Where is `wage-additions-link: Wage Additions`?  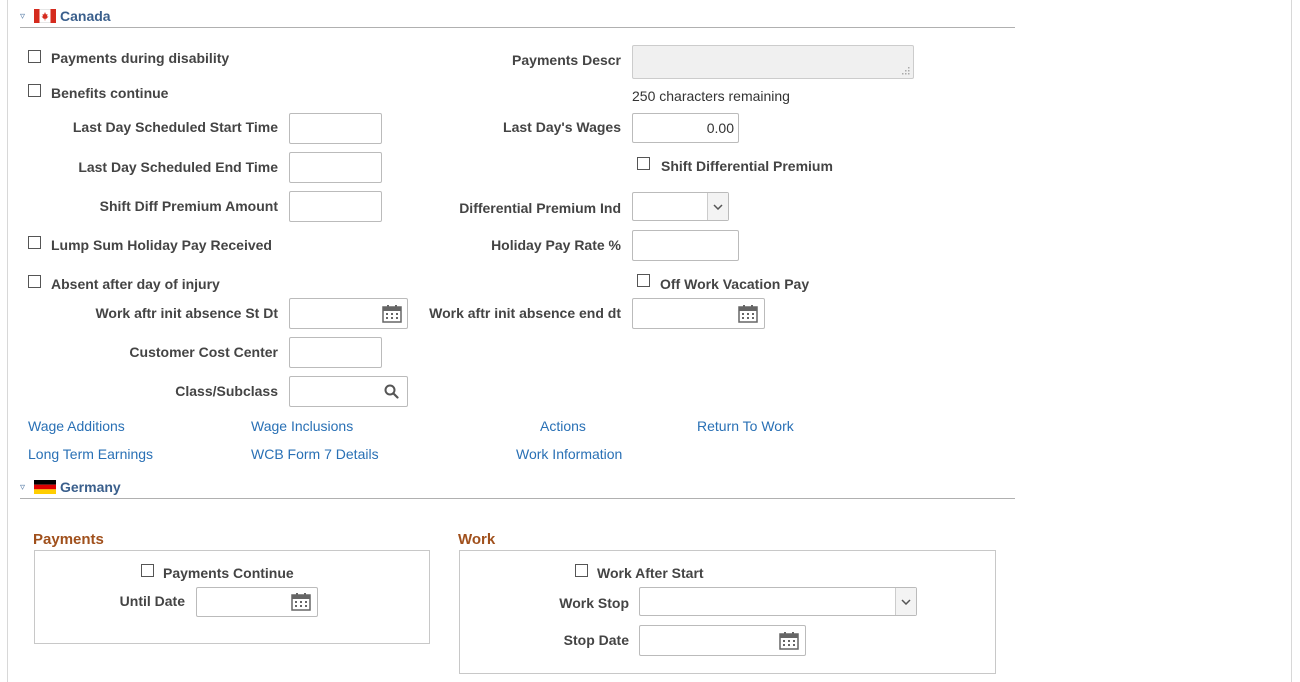
wage-additions-link: Wage Additions is located at coordinates (76, 426).